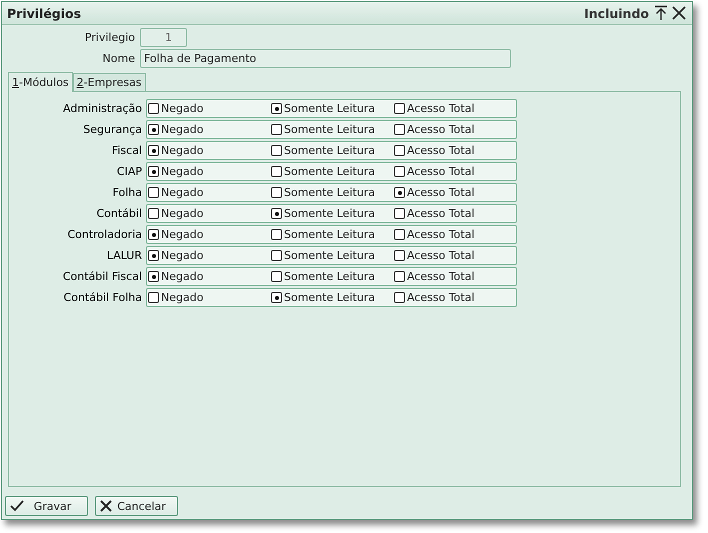 The height and width of the screenshot is (533, 708). I want to click on module-label: Segurança, so click(112, 129).